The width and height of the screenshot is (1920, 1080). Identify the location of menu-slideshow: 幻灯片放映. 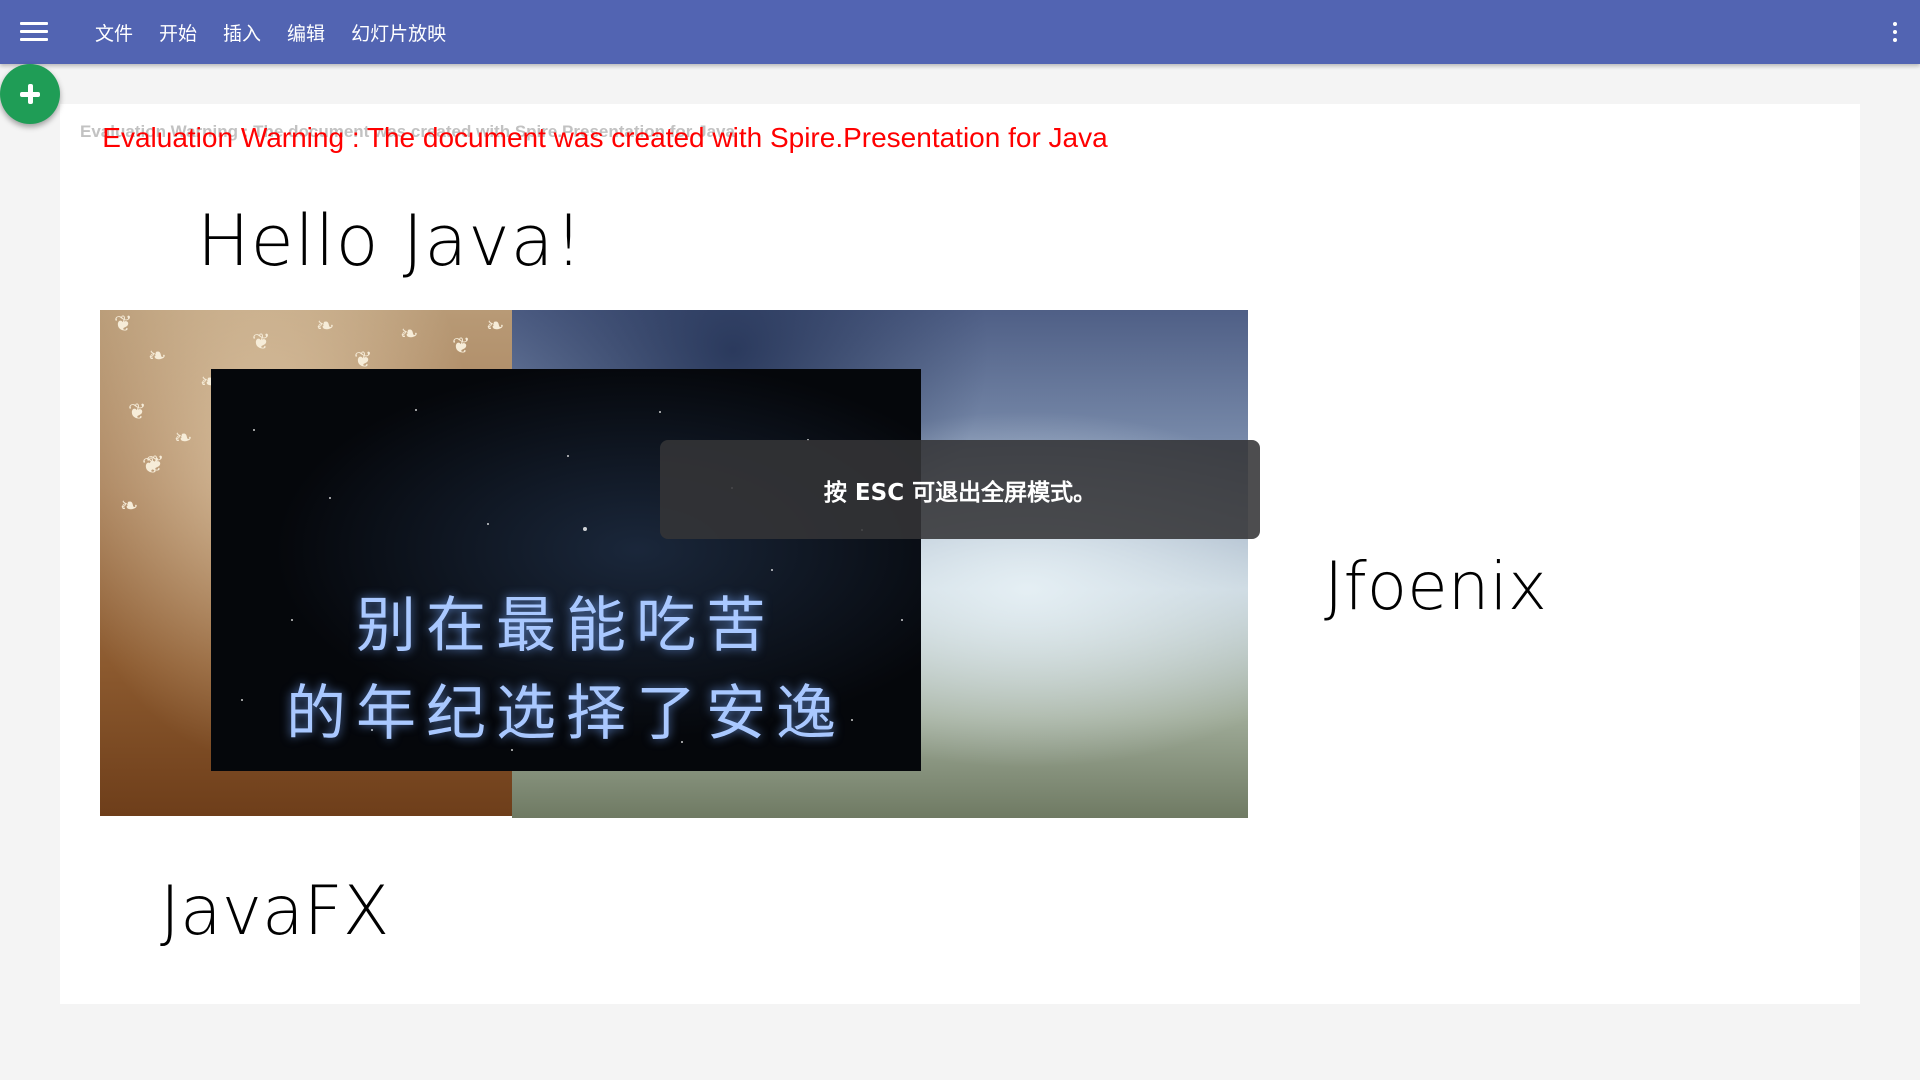
(398, 32).